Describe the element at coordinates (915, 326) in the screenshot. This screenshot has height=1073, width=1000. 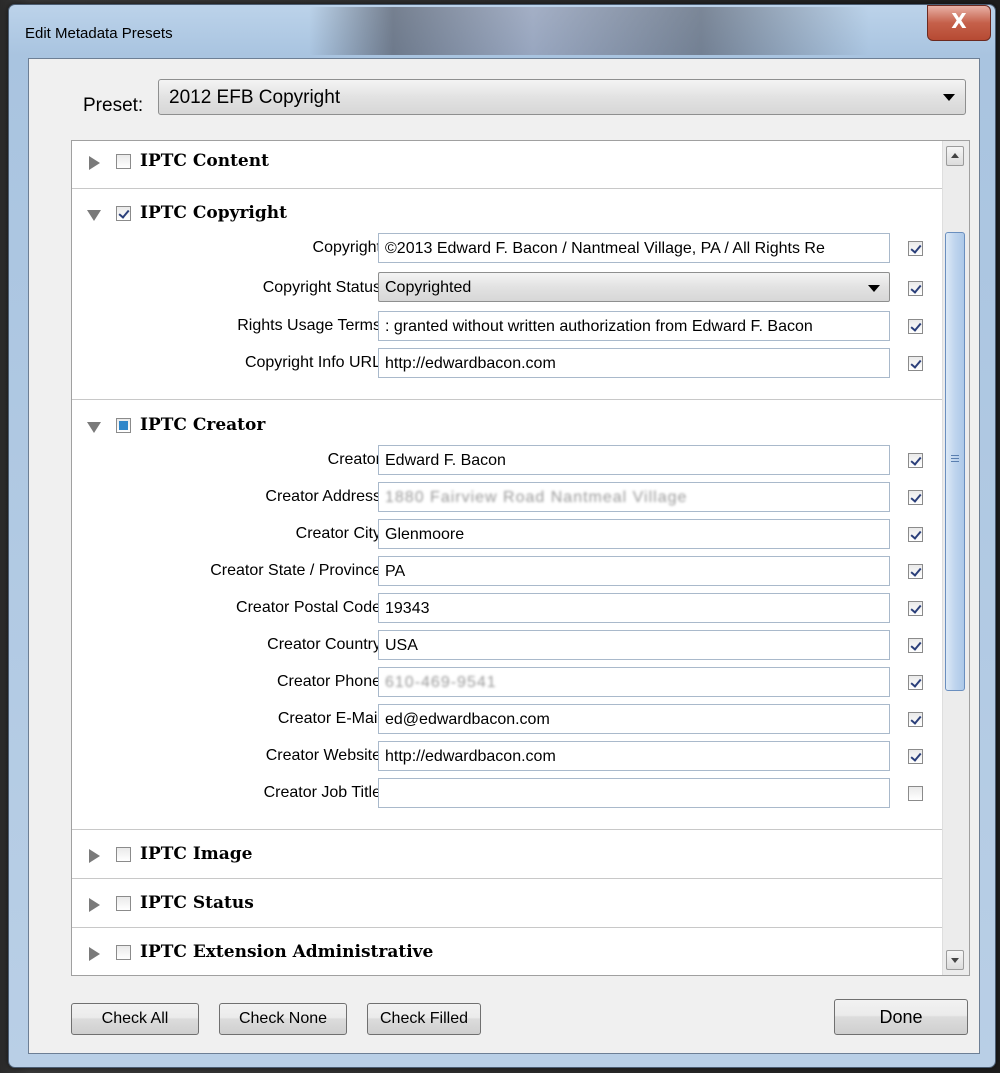
I see `rights-usage-checkbox` at that location.